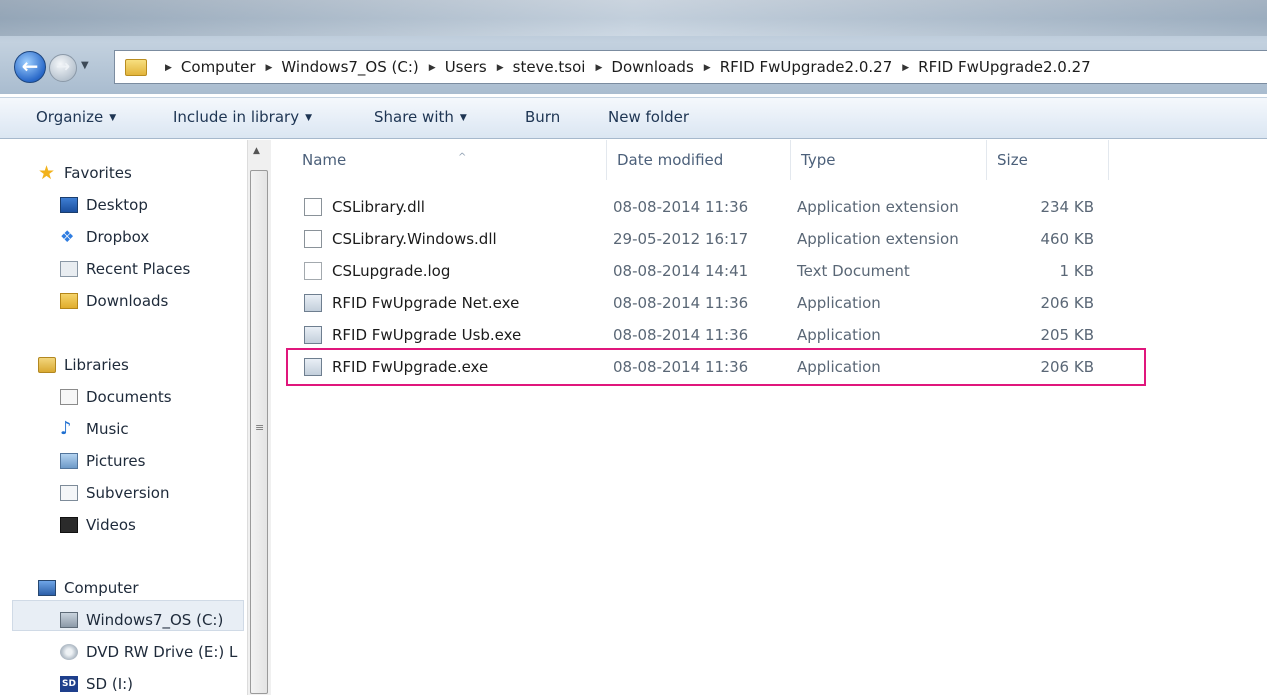 The image size is (1267, 697). I want to click on nav-label: Dropbox, so click(118, 237).